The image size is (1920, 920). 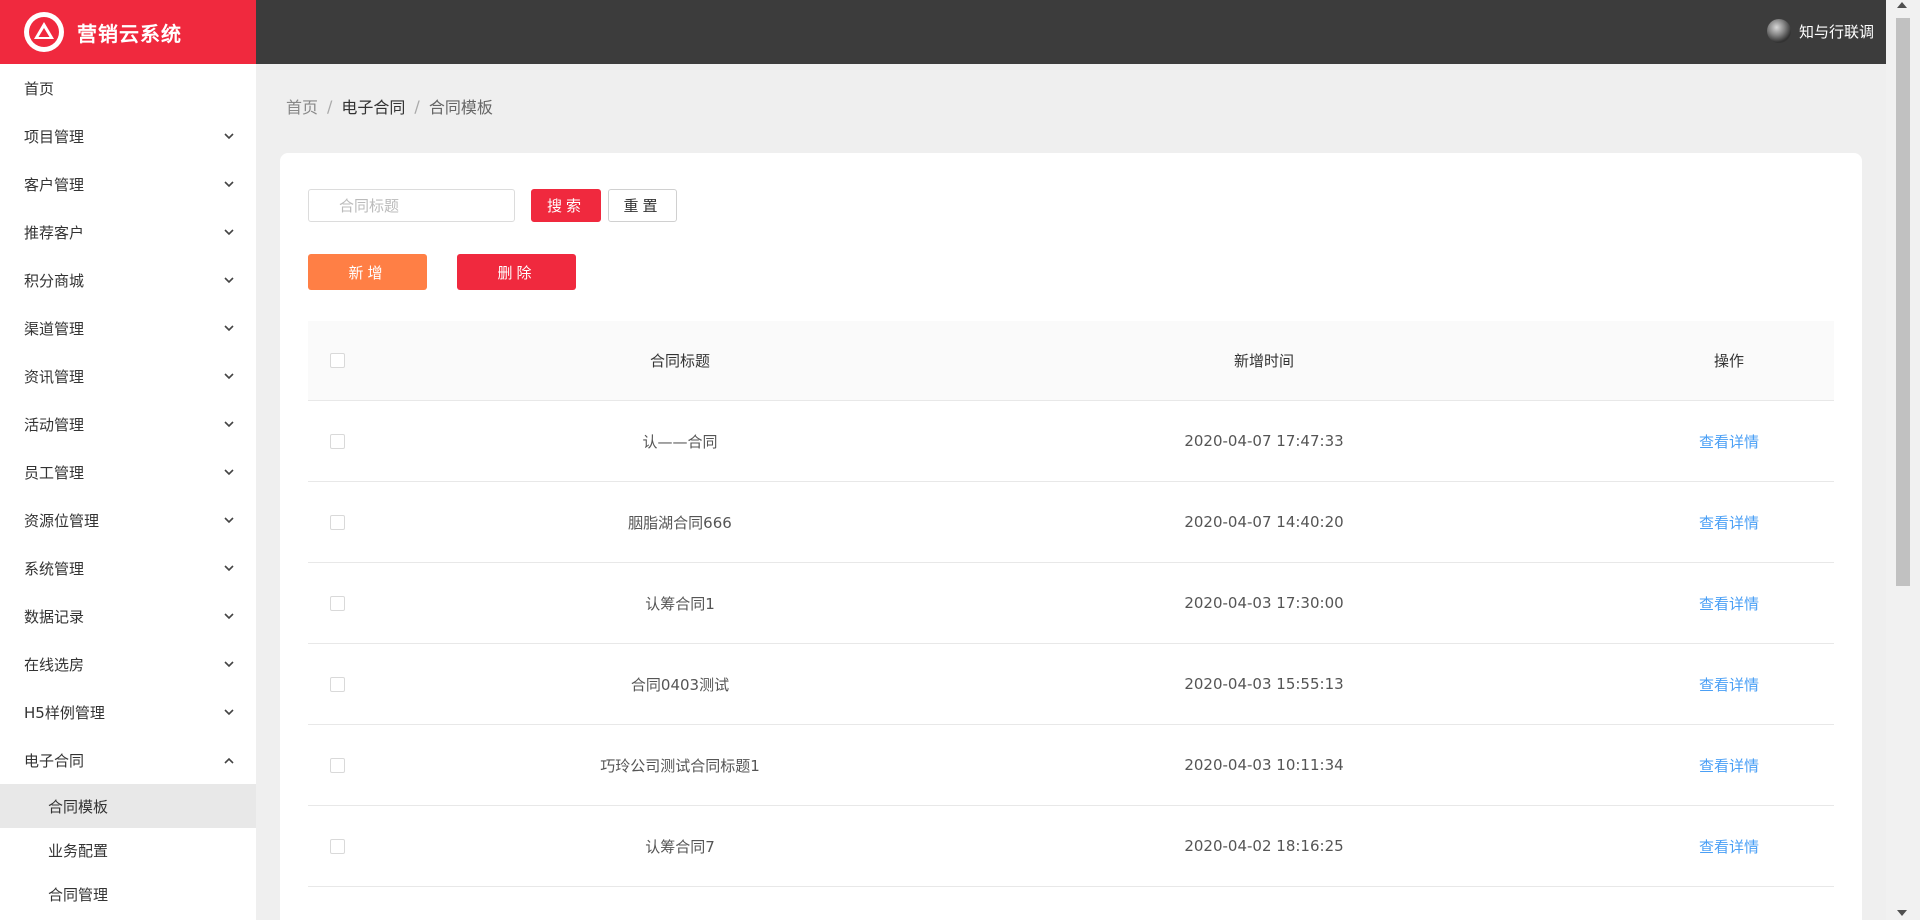 I want to click on table-row: 胭脂湖合同666 2020-04-07 14:40:20 查看详情, so click(x=1071, y=522).